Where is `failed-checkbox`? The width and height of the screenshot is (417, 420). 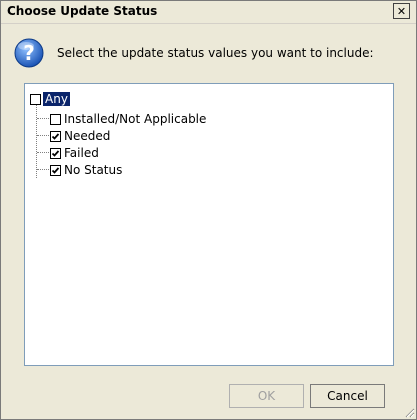
failed-checkbox is located at coordinates (55, 153).